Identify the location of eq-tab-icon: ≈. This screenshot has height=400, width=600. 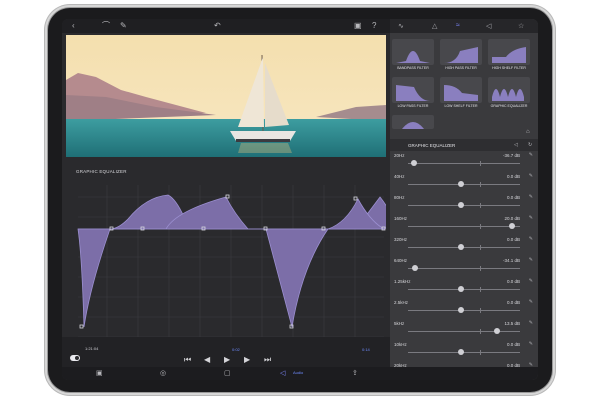
(458, 25).